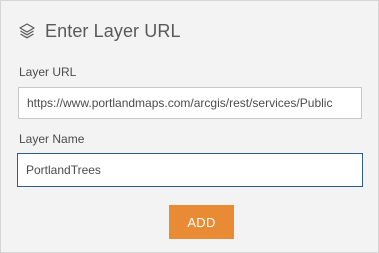  I want to click on layer-name-input, so click(190, 170).